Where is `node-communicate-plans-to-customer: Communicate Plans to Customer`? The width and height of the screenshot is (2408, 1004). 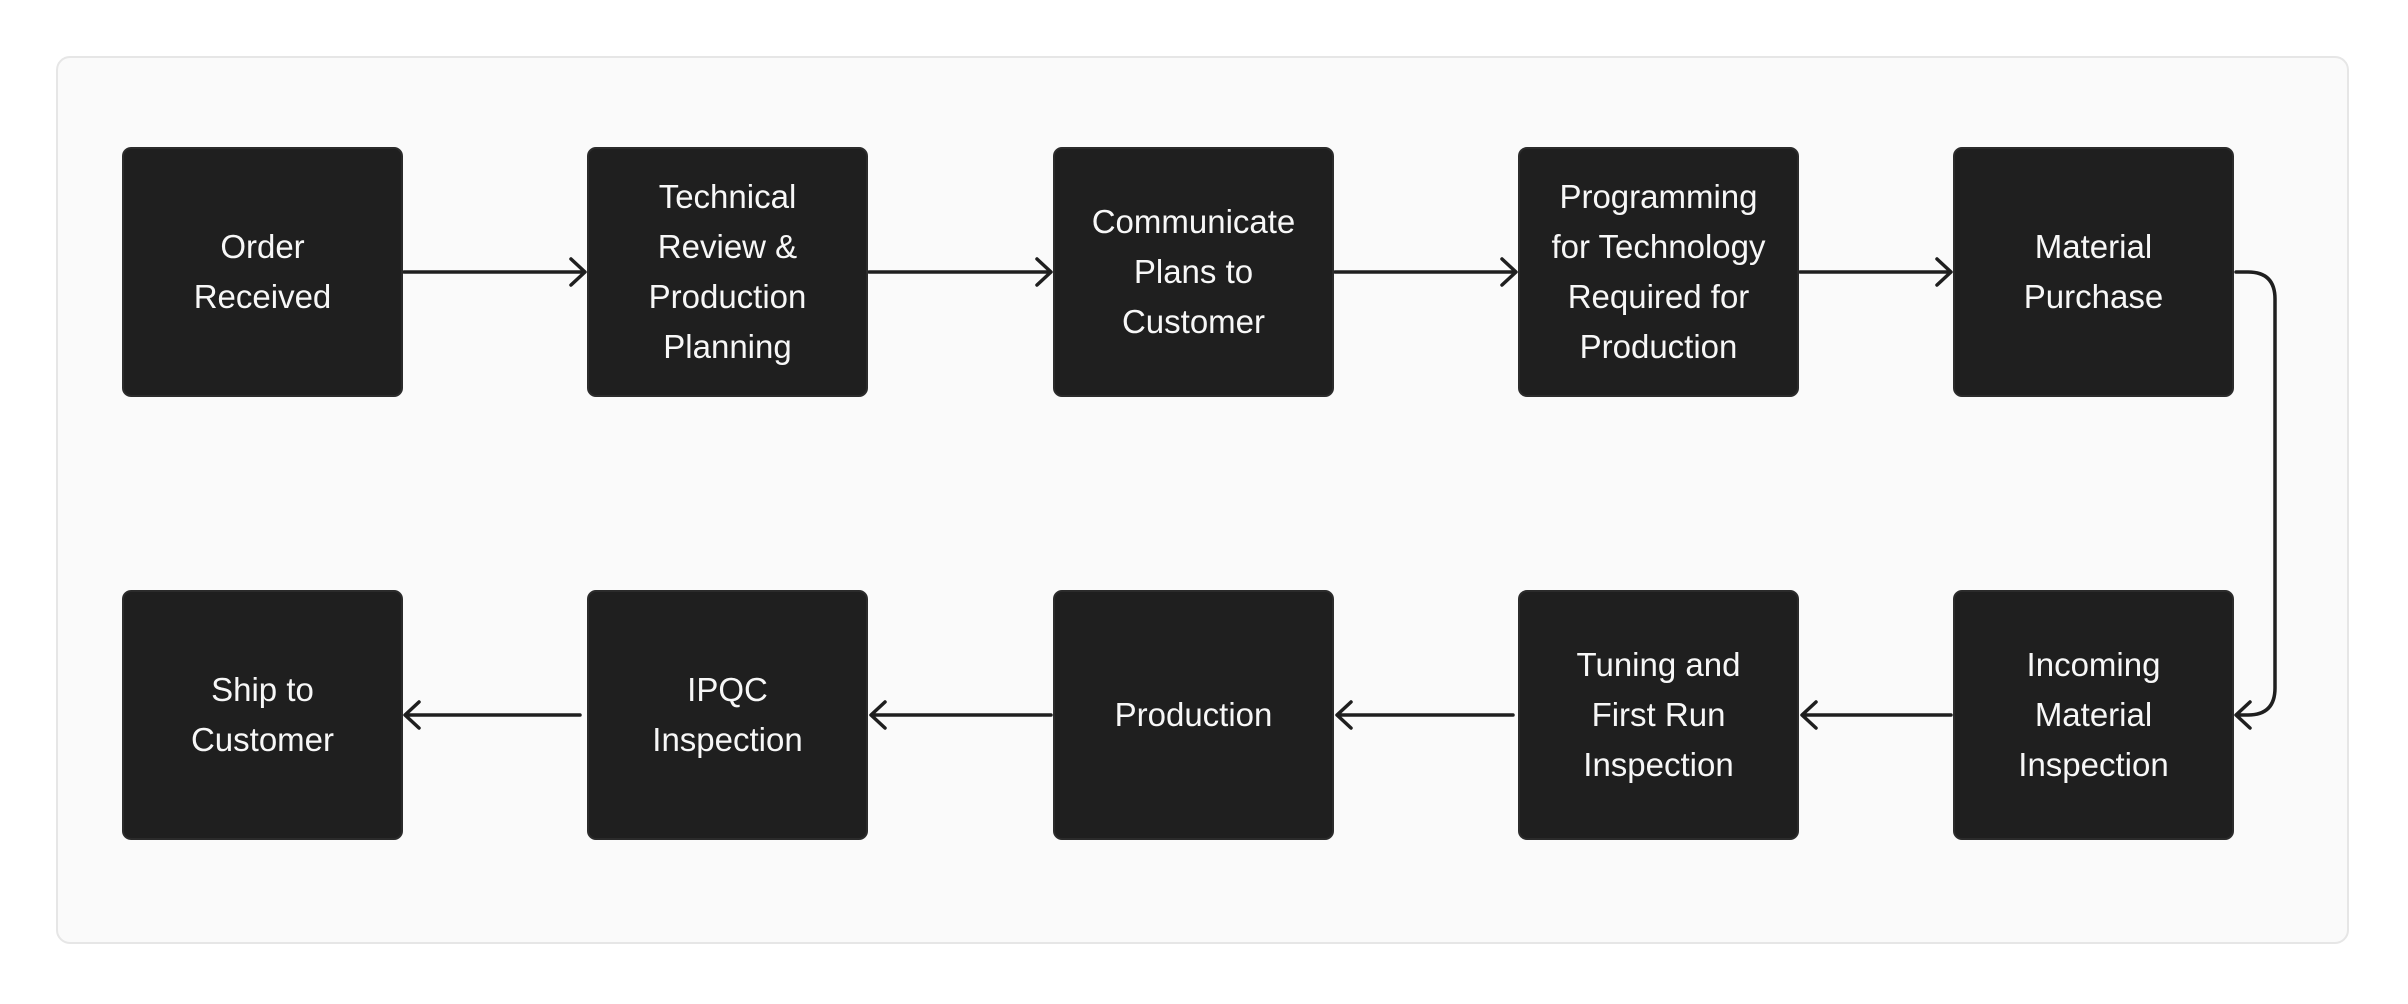 node-communicate-plans-to-customer: Communicate Plans to Customer is located at coordinates (1193, 272).